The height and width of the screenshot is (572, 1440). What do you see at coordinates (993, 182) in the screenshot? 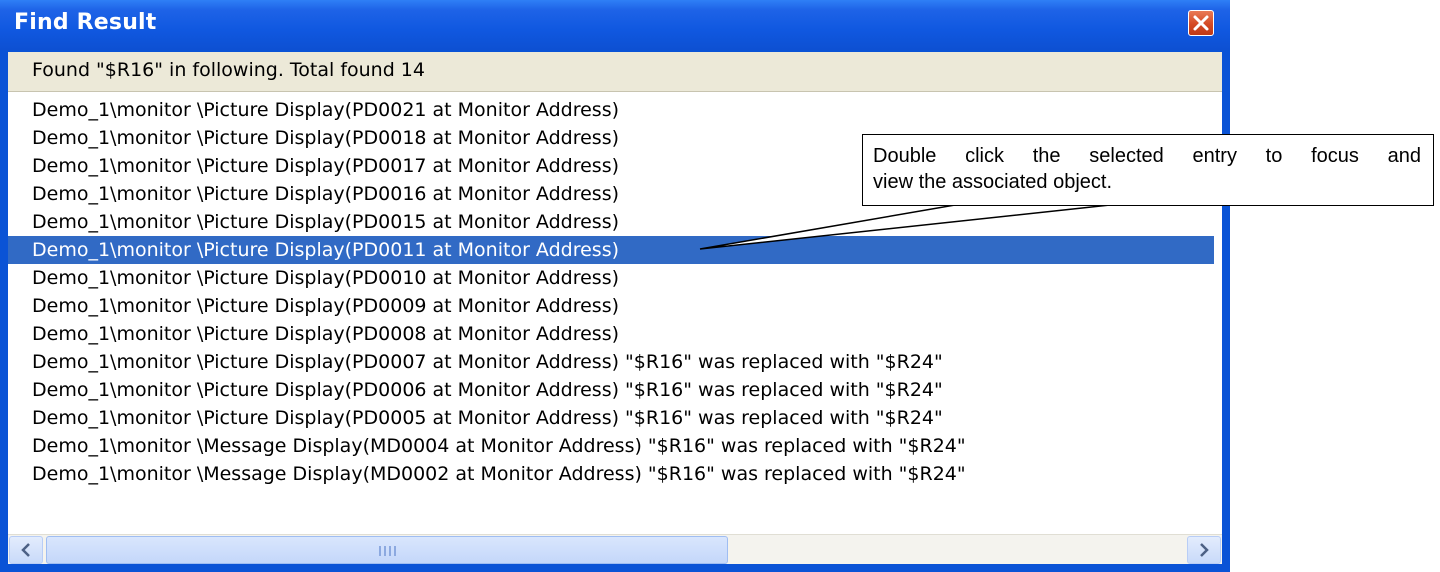
I see `callout-line-2: view the associated object.` at bounding box center [993, 182].